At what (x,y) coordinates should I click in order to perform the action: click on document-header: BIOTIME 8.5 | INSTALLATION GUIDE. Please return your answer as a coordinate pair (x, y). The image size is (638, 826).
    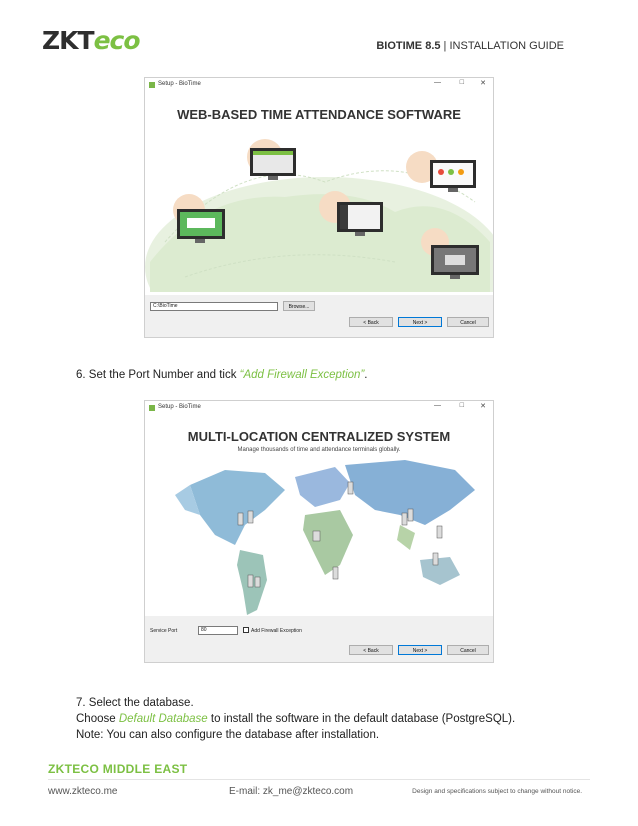
    Looking at the image, I should click on (470, 46).